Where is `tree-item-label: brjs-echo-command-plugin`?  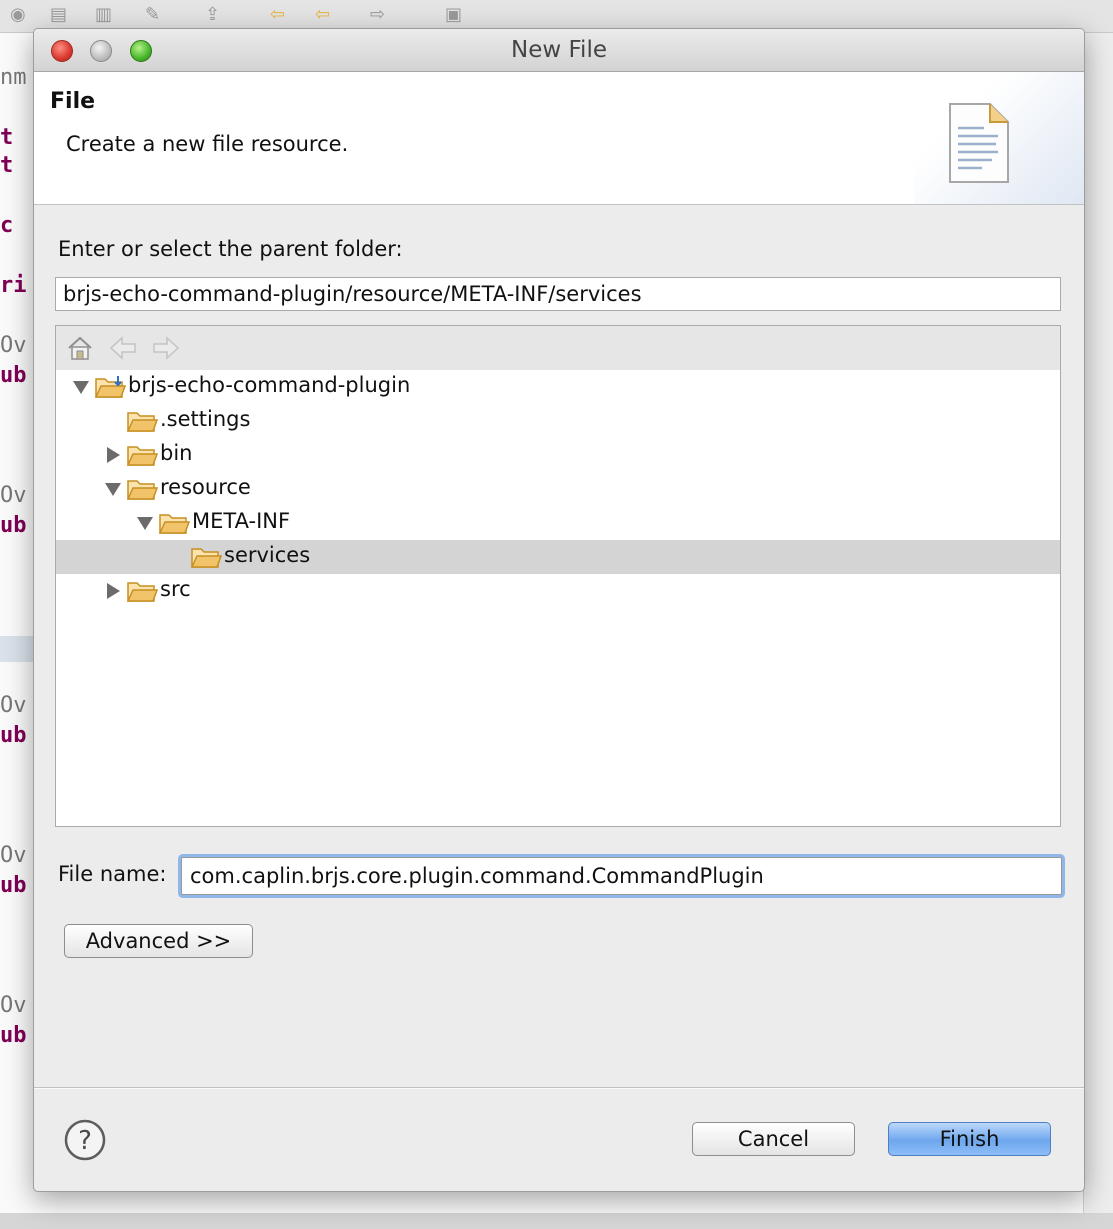
tree-item-label: brjs-echo-command-plugin is located at coordinates (269, 385).